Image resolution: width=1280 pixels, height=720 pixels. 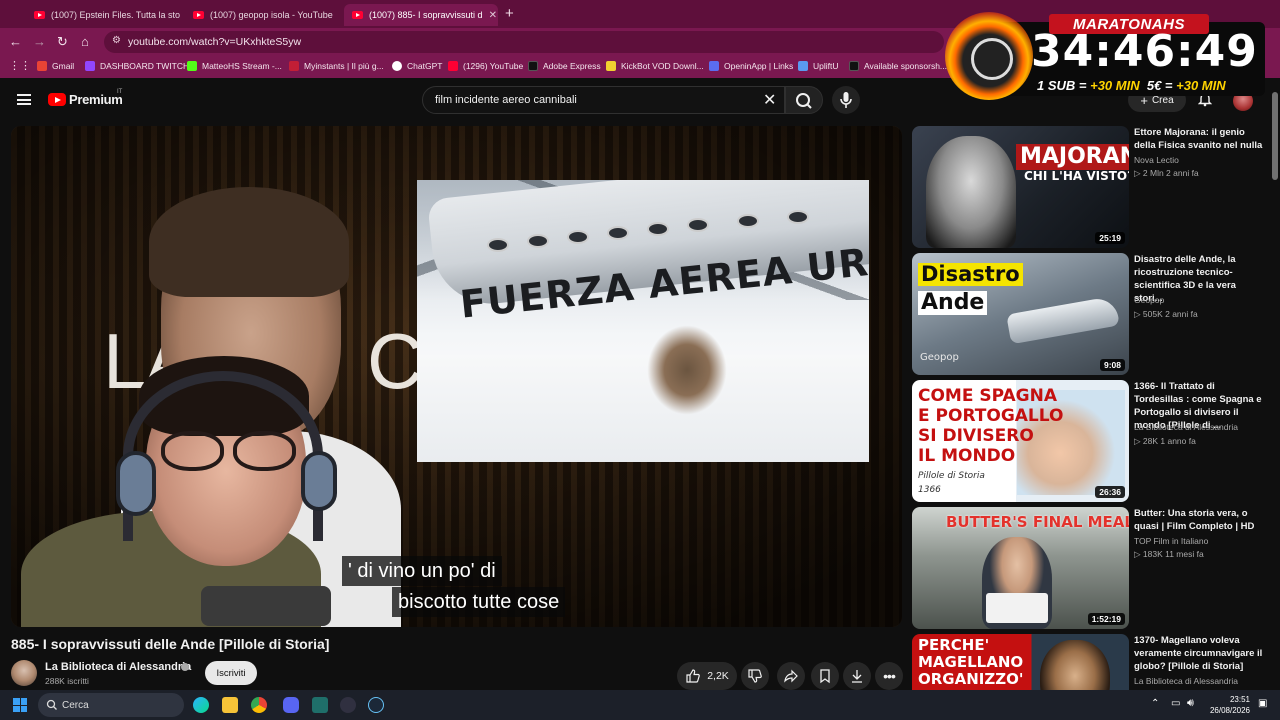 I want to click on rule2-bonus: +30 MIN, so click(x=1201, y=85).